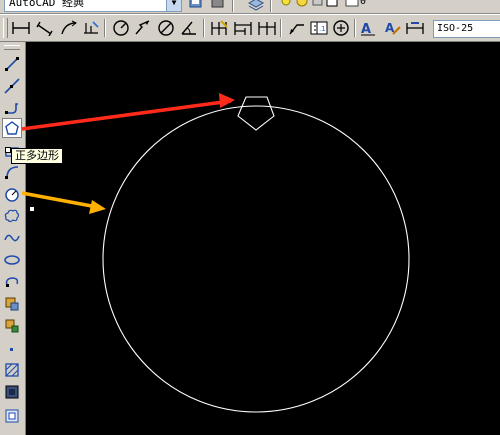 Image resolution: width=500 pixels, height=435 pixels. Describe the element at coordinates (322, 29) in the screenshot. I see `svg-text: .1` at that location.